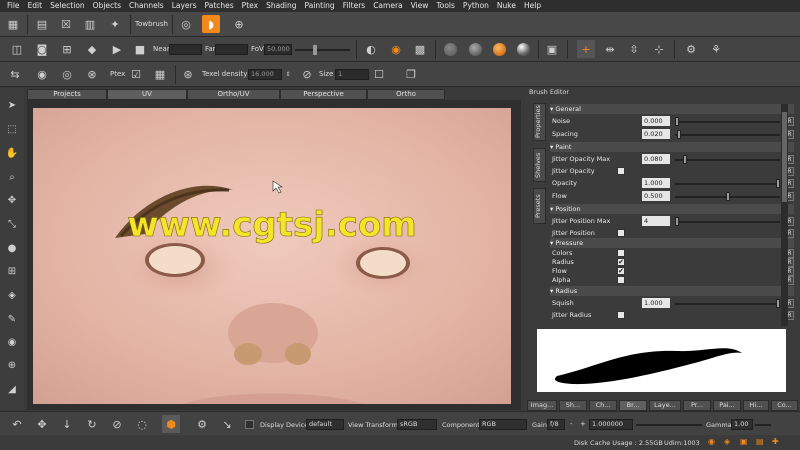 The height and width of the screenshot is (450, 800). Describe the element at coordinates (147, 94) in the screenshot. I see `tab-uv: UV` at that location.